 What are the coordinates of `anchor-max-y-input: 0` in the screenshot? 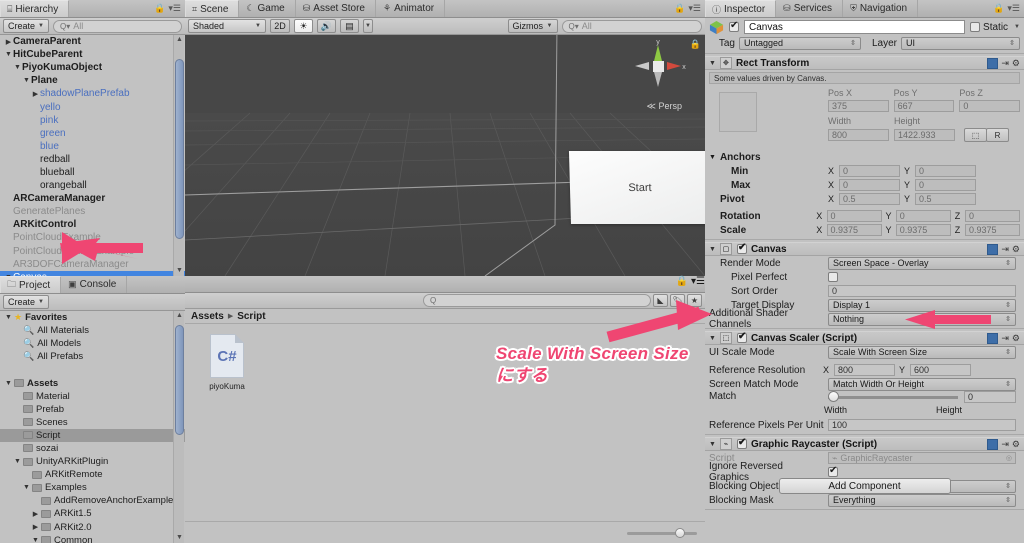 It's located at (945, 185).